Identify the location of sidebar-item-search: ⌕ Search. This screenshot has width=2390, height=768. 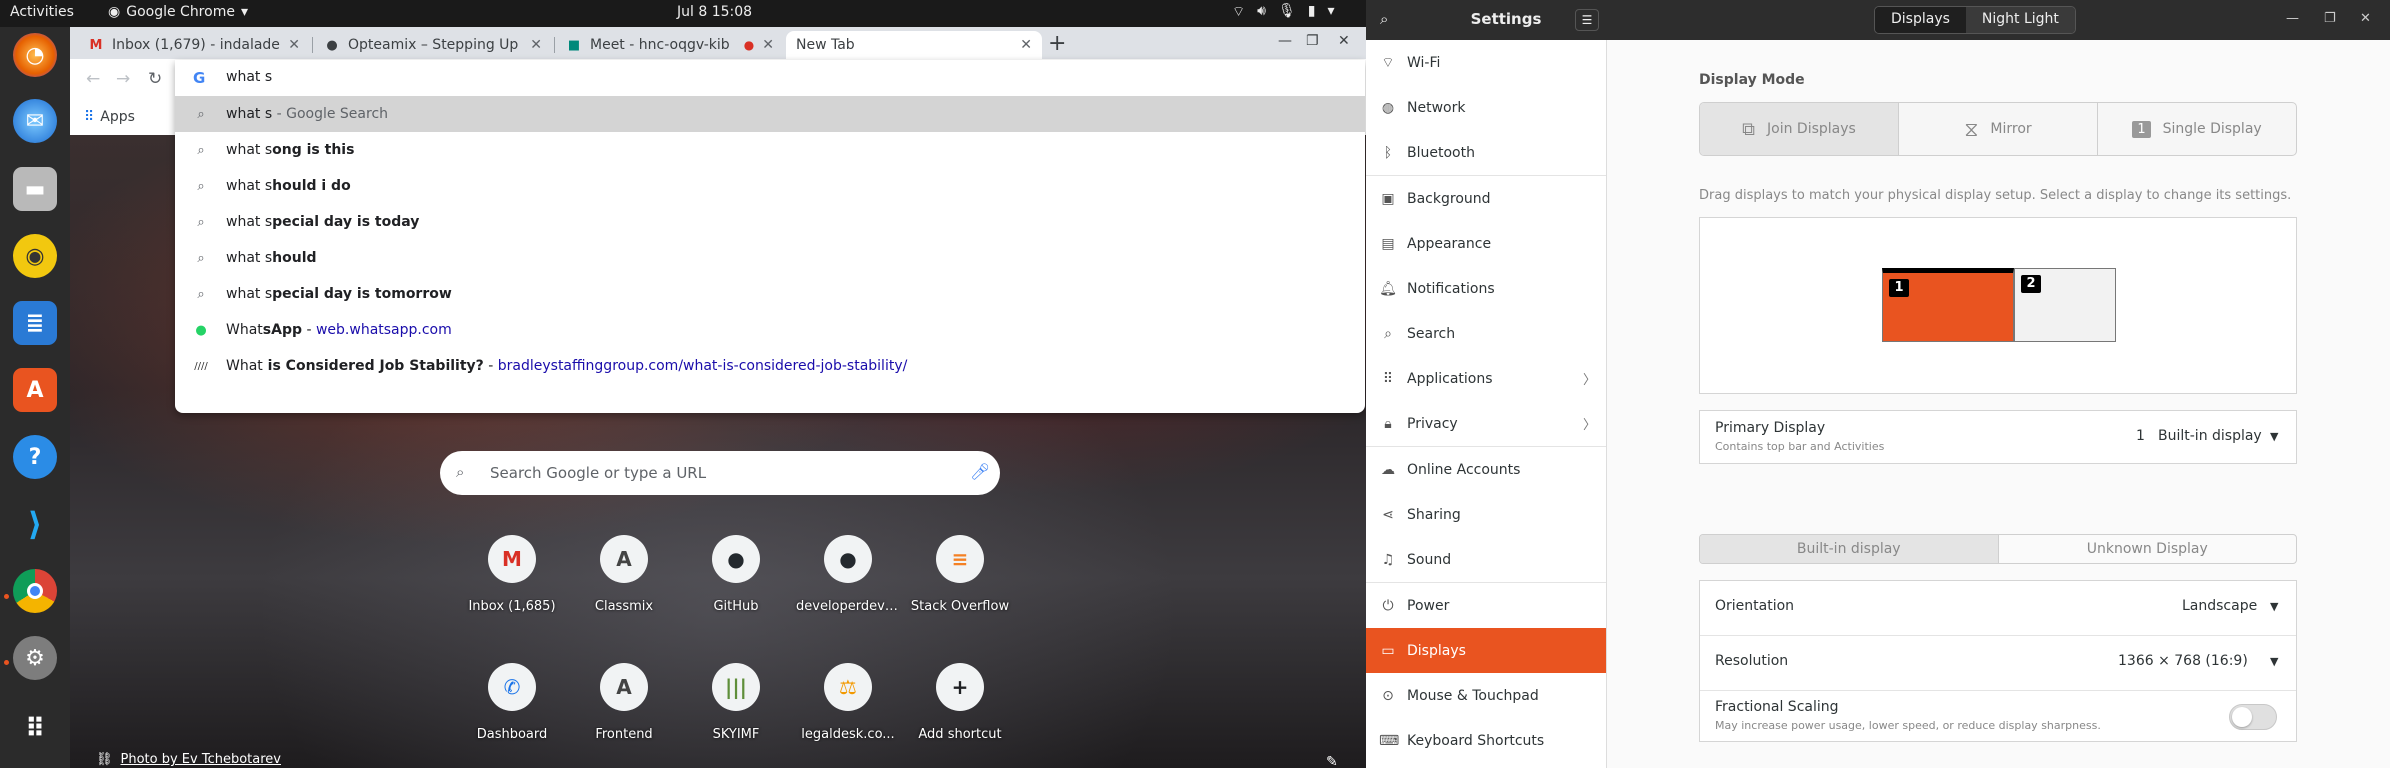
(1486, 333).